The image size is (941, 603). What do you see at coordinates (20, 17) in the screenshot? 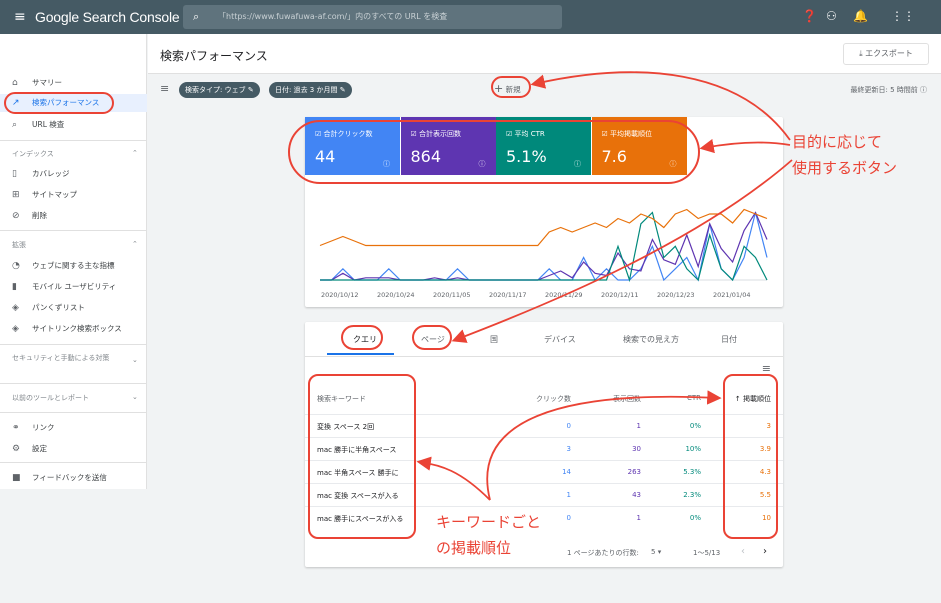
I see `menu-icon: ≡` at bounding box center [20, 17].